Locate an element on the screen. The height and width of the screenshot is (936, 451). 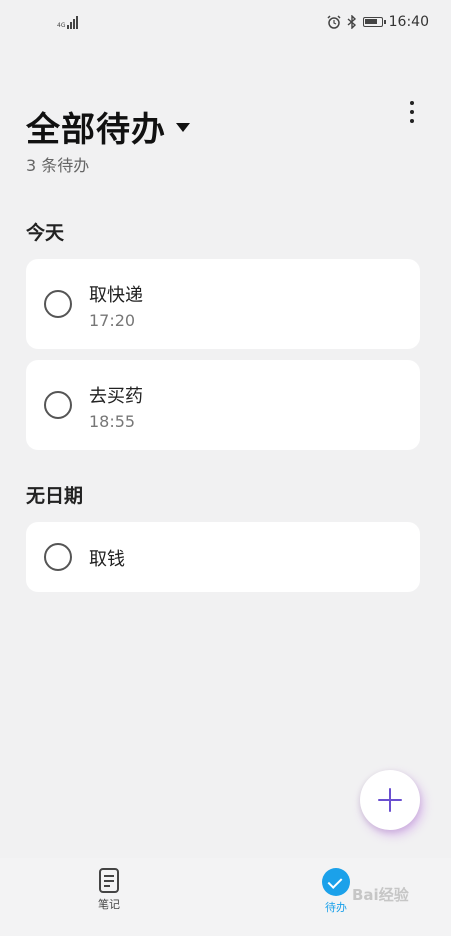
status-bar: 4G 16:40 is located at coordinates (225, 24).